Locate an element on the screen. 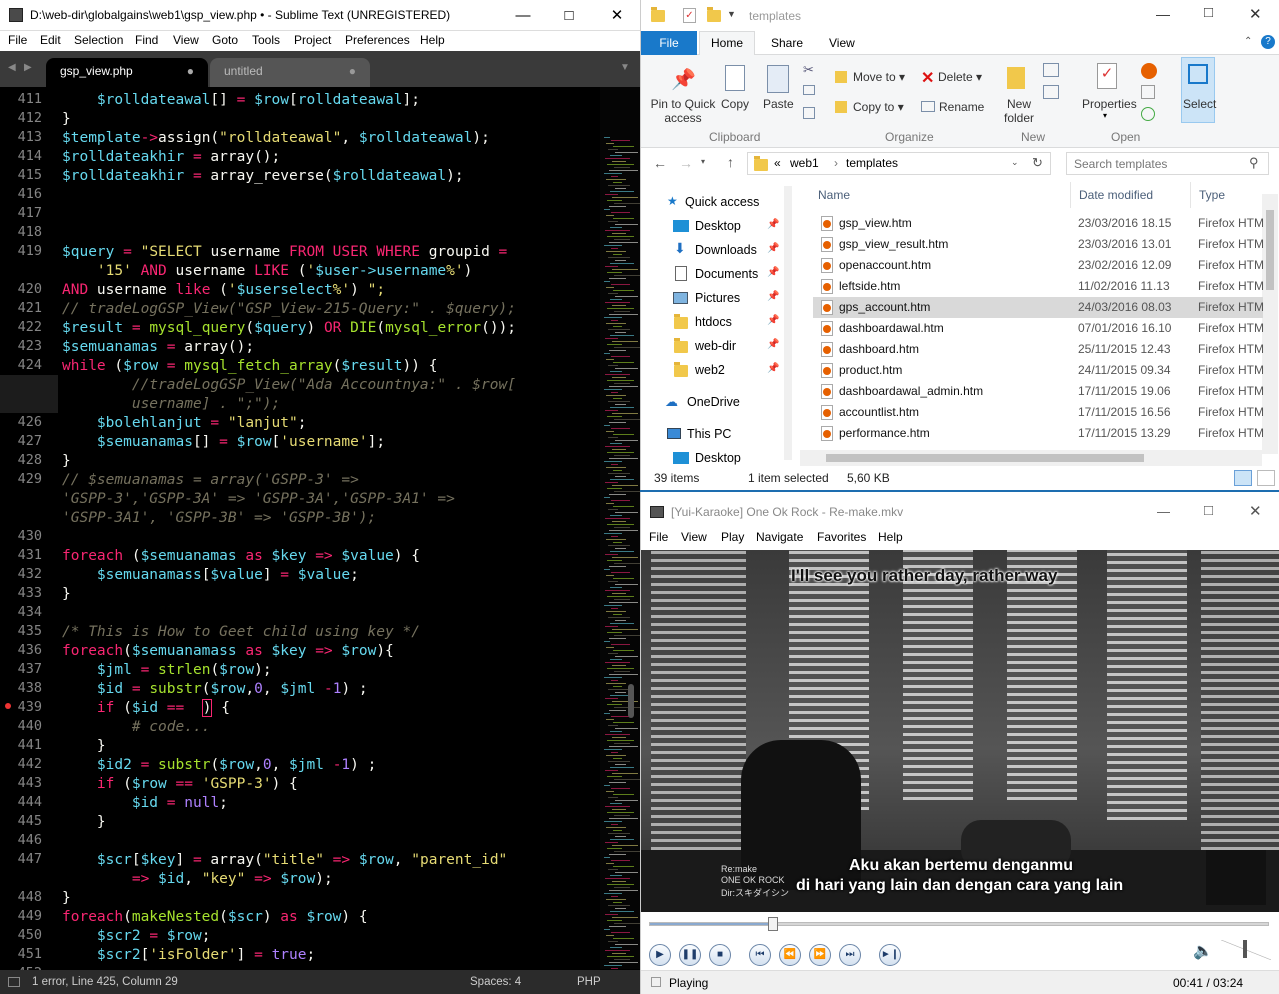  menu-edit: Edit is located at coordinates (50, 40).